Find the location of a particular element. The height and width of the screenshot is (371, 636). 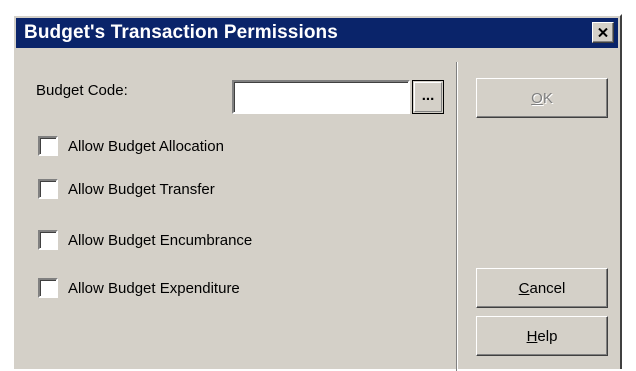

help-button: Help is located at coordinates (542, 336).